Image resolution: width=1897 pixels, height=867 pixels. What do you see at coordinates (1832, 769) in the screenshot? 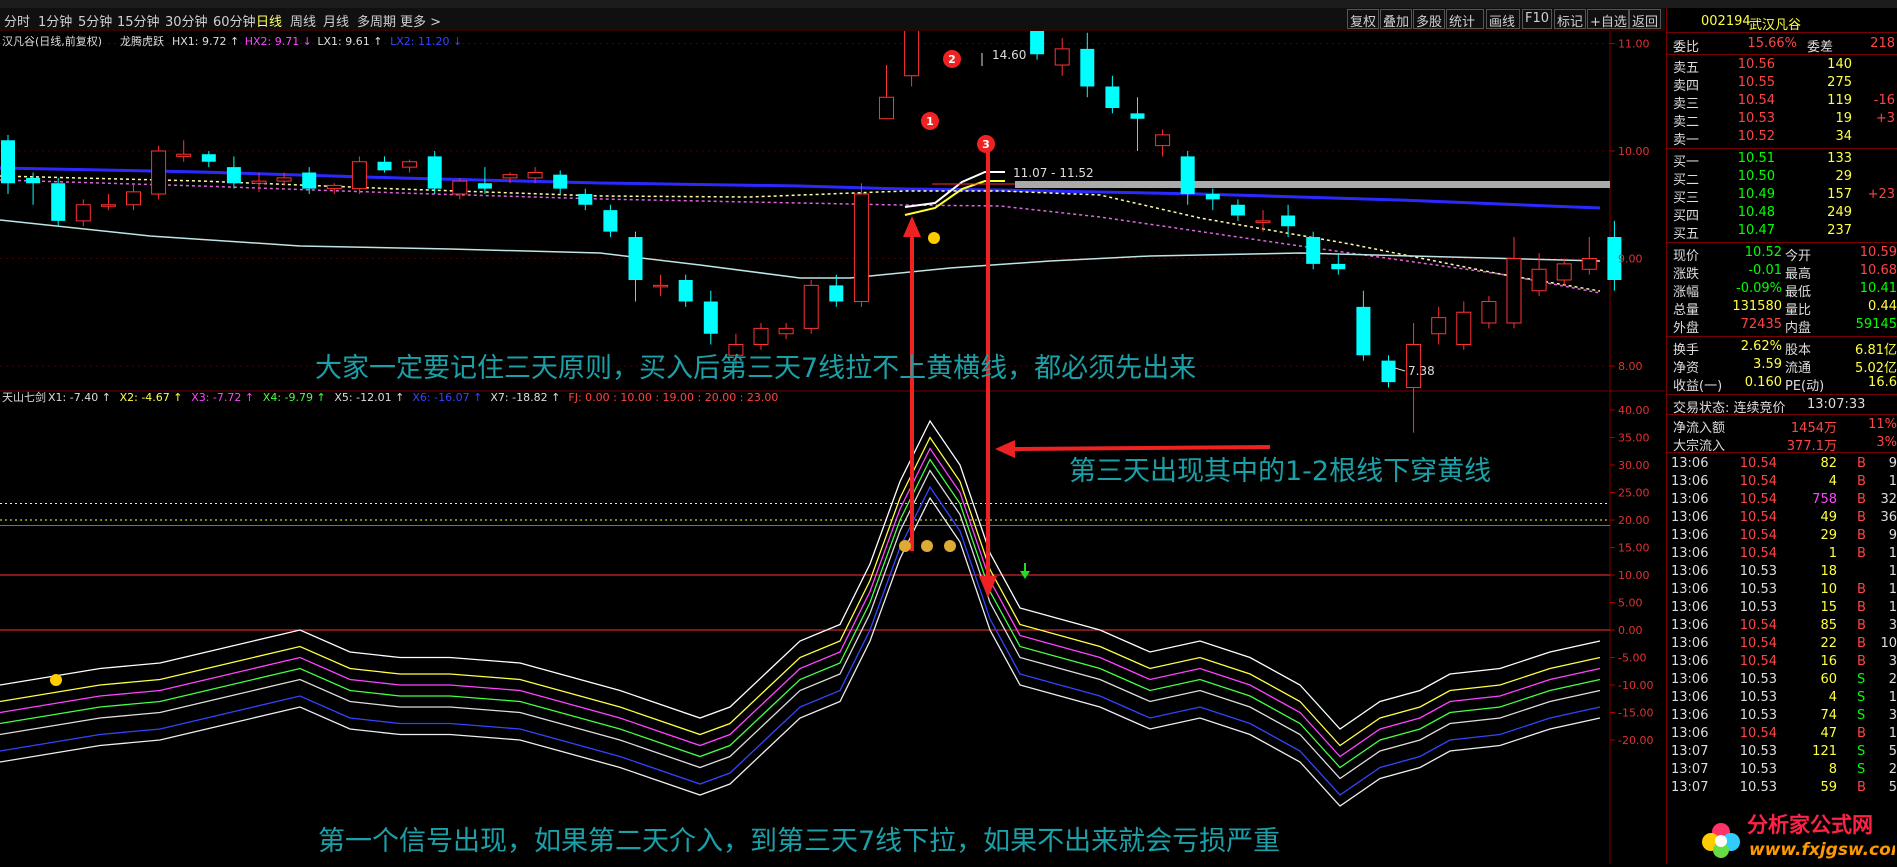
I see `tick-vol-17: 8` at bounding box center [1832, 769].